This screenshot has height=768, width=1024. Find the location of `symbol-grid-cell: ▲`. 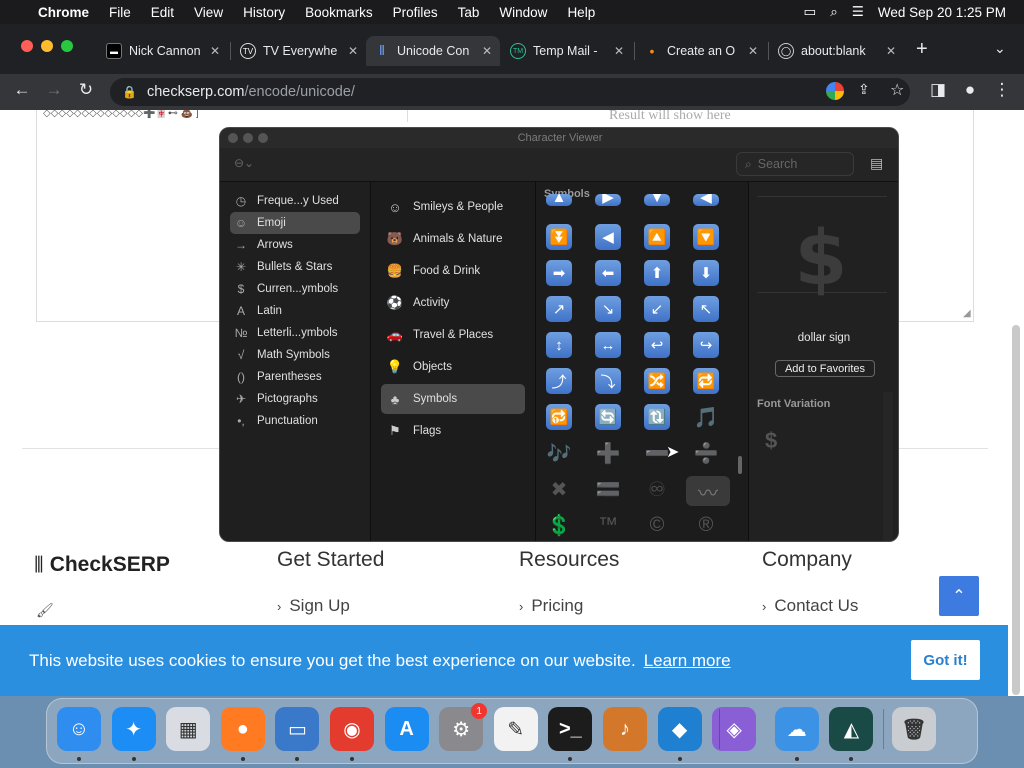

symbol-grid-cell: ▲ is located at coordinates (559, 200).